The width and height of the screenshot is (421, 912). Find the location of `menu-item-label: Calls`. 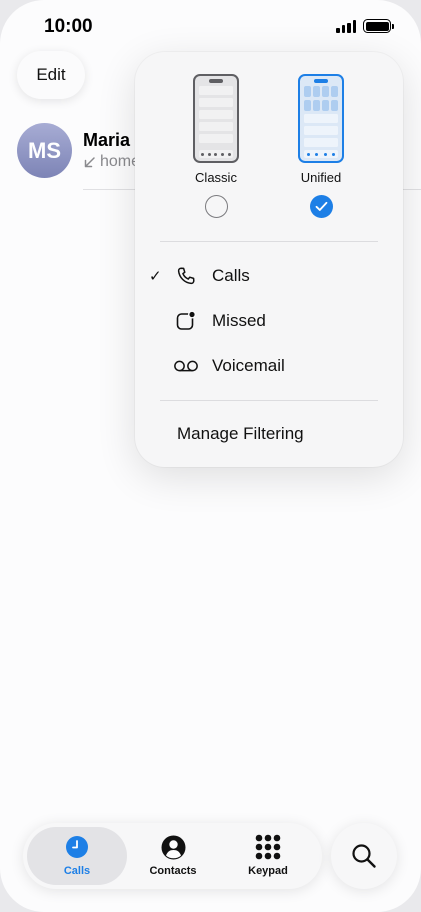

menu-item-label: Calls is located at coordinates (231, 275).